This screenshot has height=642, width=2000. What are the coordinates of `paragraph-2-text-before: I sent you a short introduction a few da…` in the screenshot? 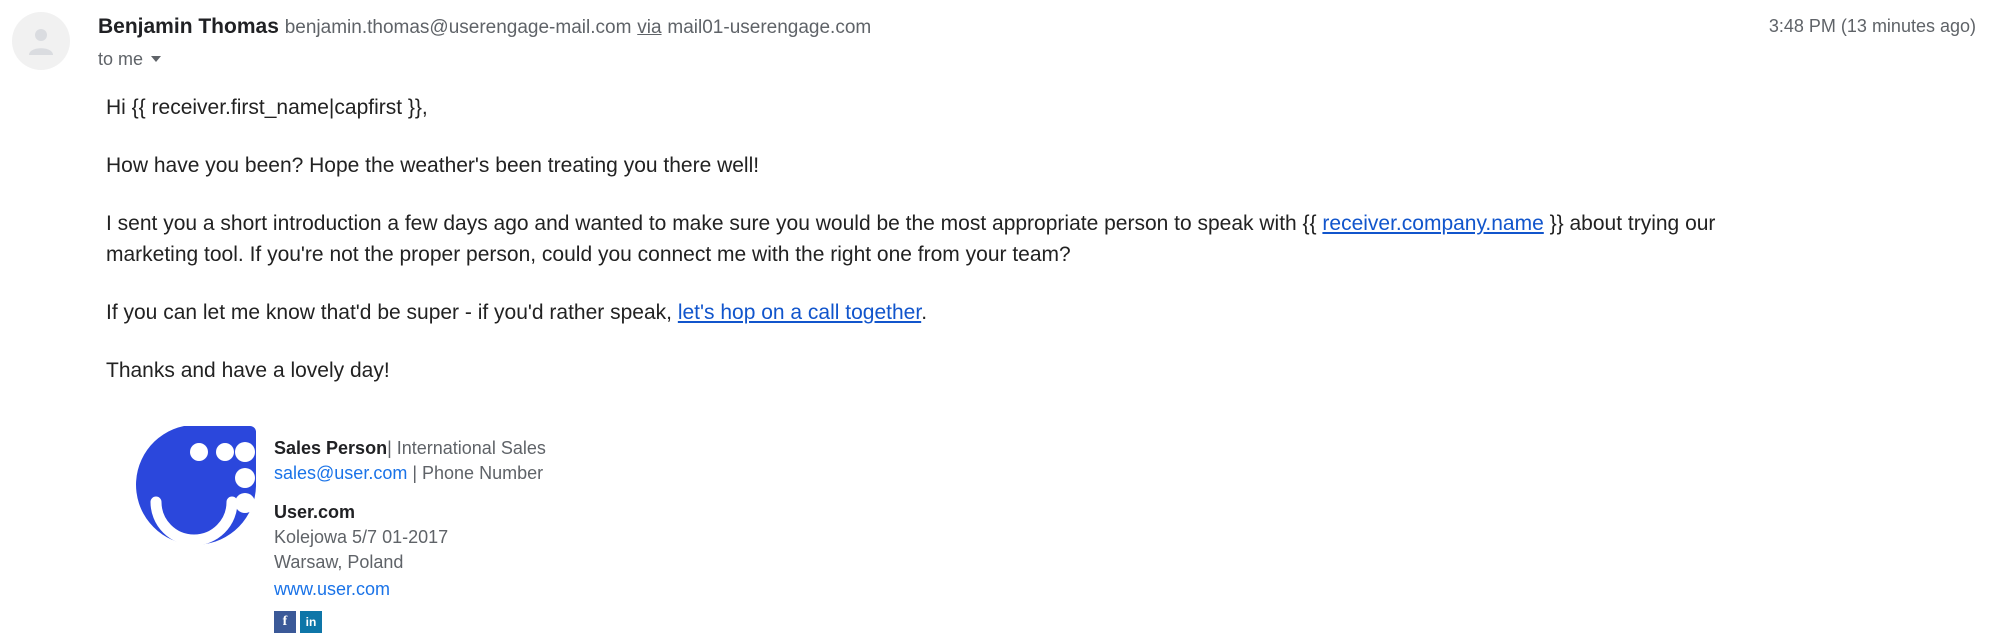 It's located at (714, 223).